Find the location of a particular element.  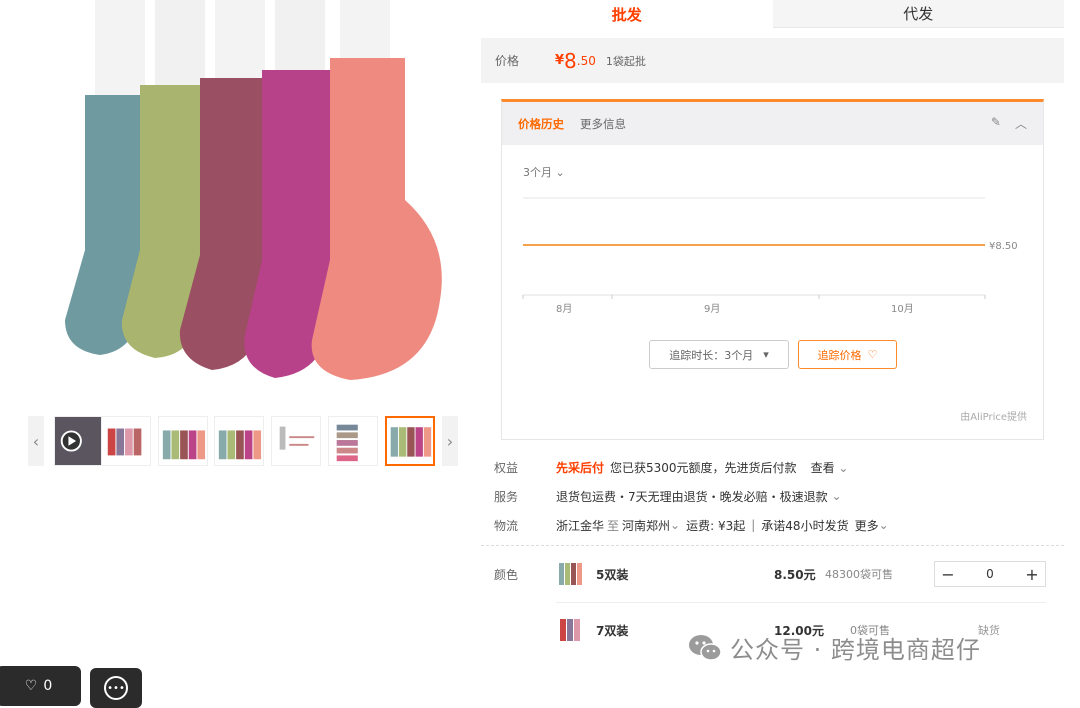

tab-wholesale: 批发 is located at coordinates (627, 14).